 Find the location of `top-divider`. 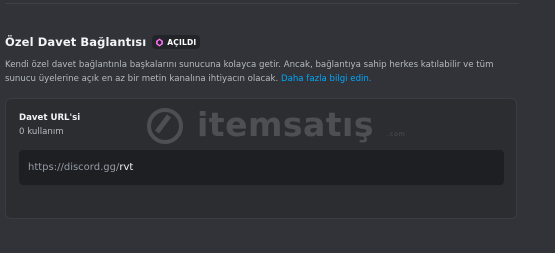

top-divider is located at coordinates (262, 3).